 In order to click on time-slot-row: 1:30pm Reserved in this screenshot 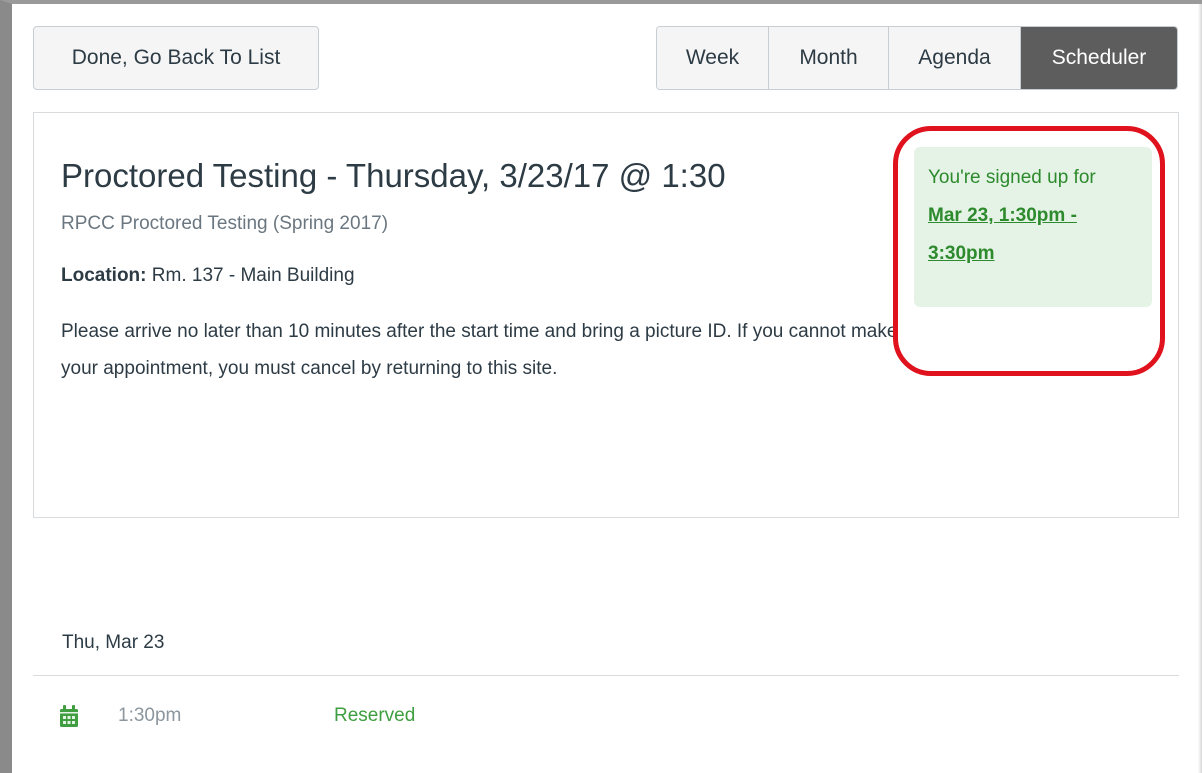, I will do `click(606, 718)`.